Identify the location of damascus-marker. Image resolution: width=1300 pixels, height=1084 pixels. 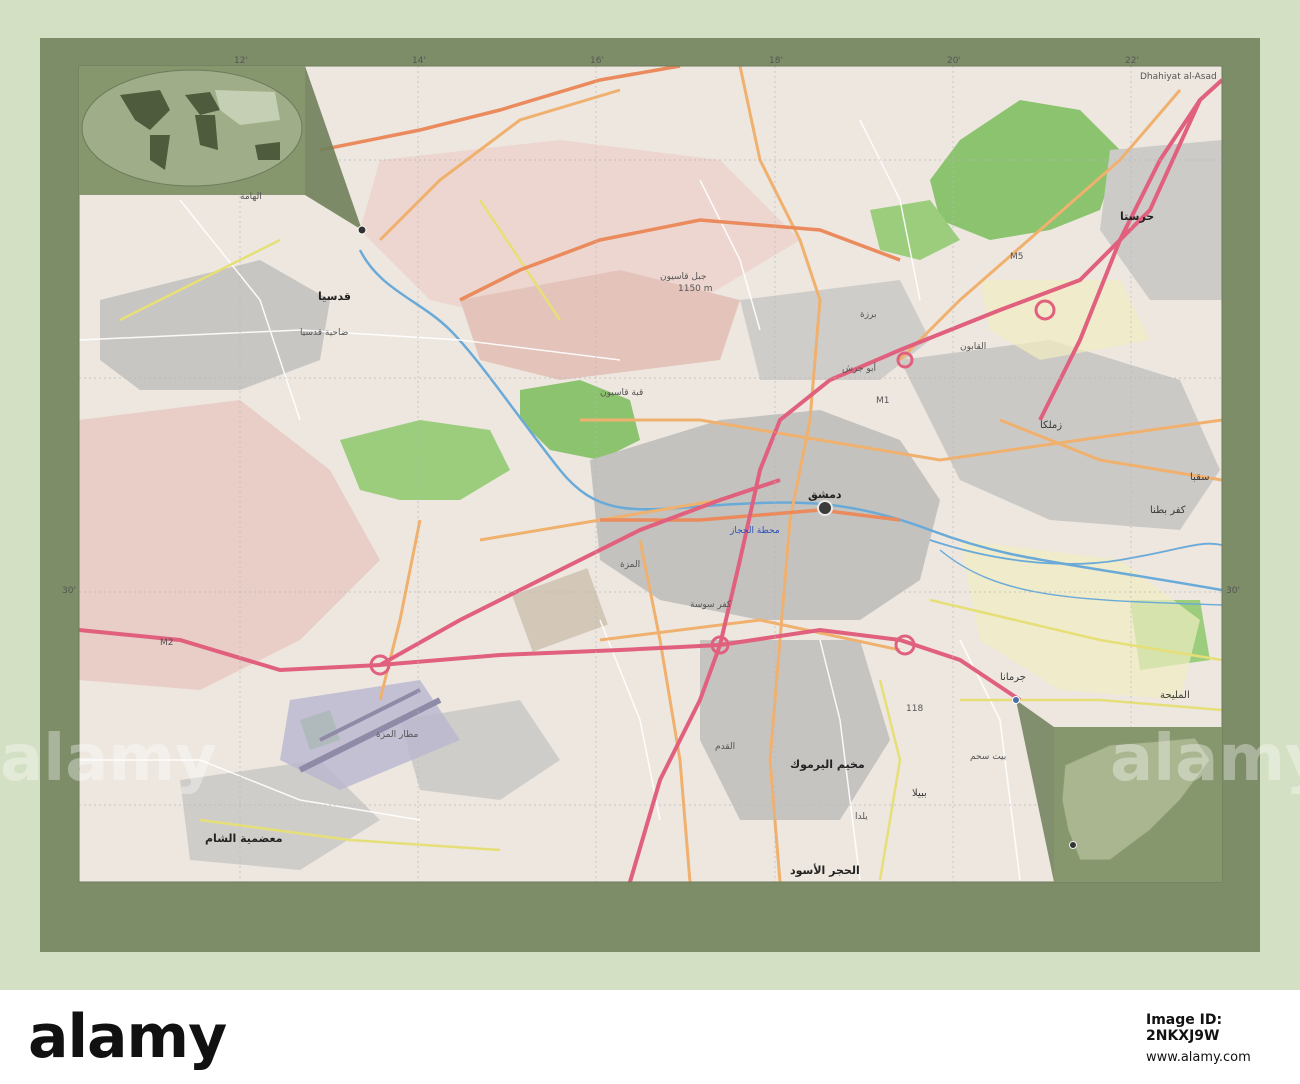
(825, 508).